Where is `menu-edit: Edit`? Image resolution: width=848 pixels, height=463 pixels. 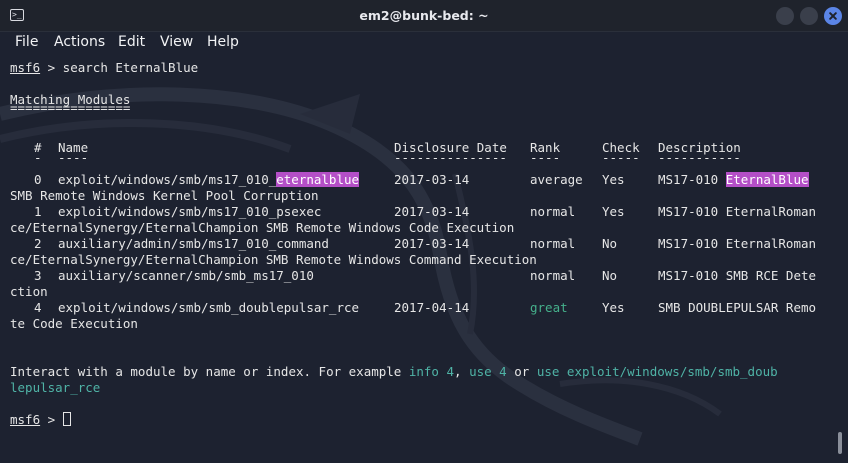
menu-edit: Edit is located at coordinates (131, 42).